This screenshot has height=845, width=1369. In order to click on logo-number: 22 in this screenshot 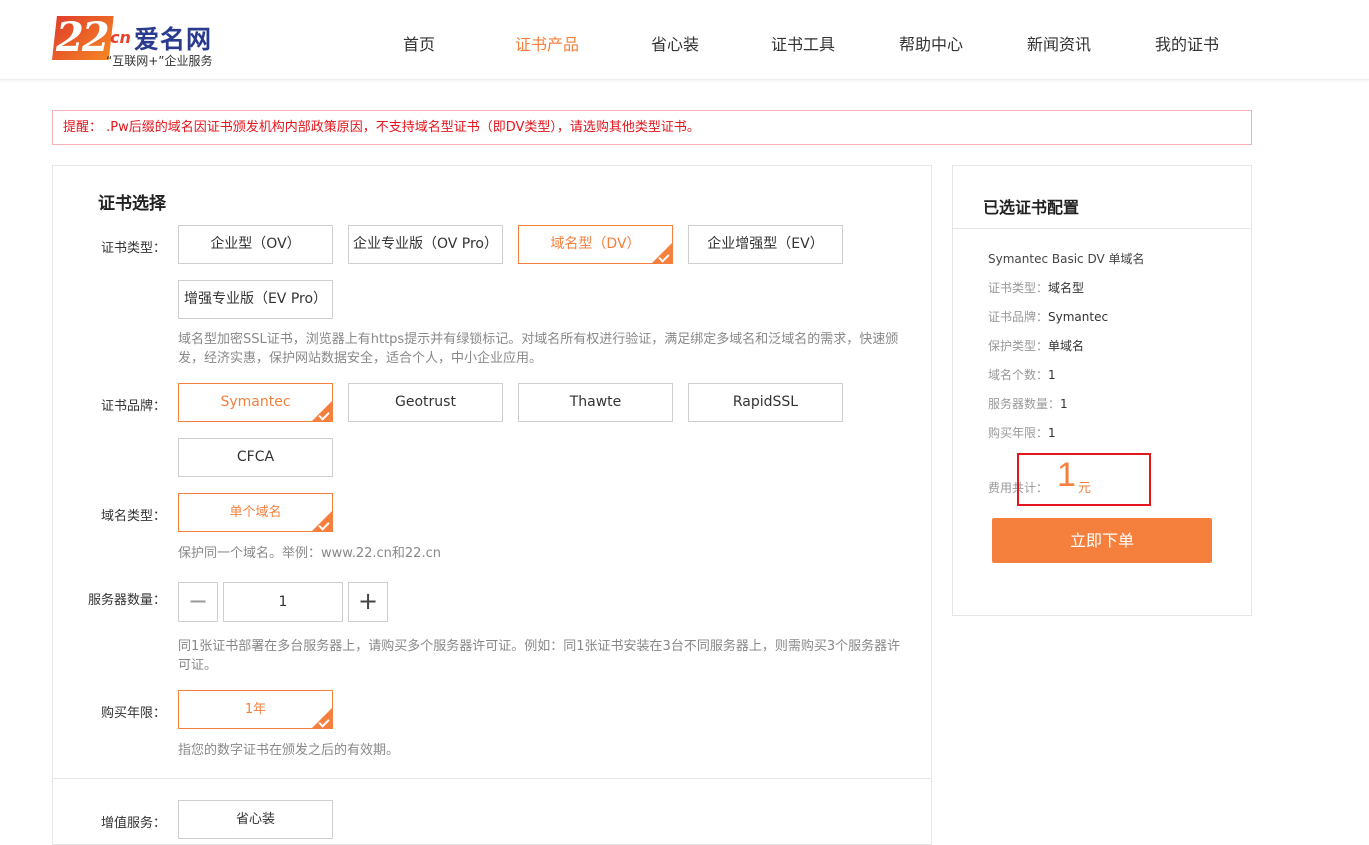, I will do `click(83, 38)`.